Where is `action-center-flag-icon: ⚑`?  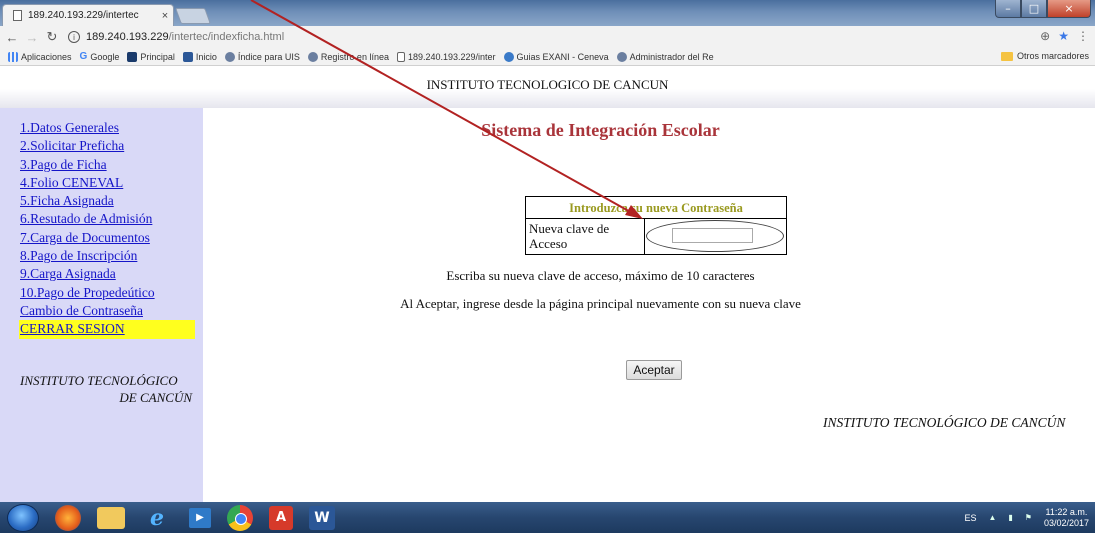
action-center-flag-icon: ⚑ is located at coordinates (1028, 517).